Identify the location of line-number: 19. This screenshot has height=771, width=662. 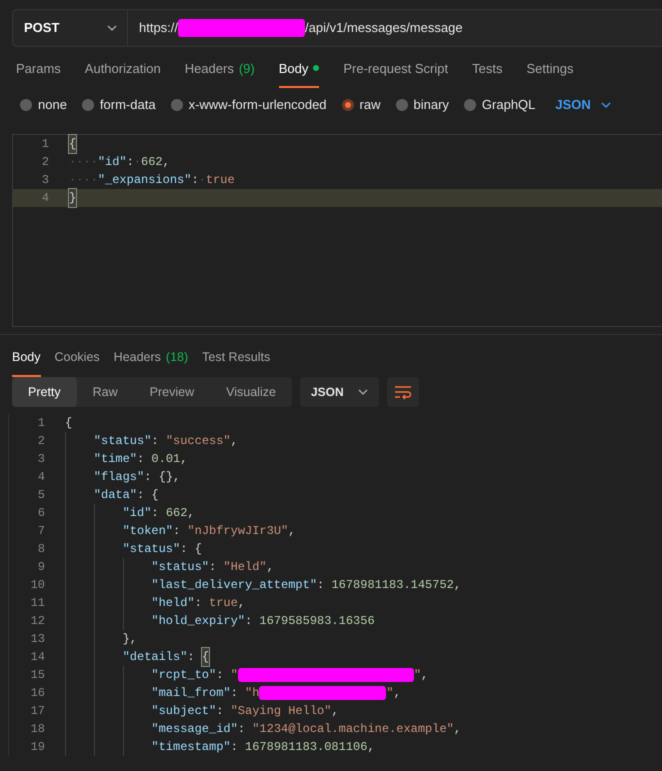
(37, 747).